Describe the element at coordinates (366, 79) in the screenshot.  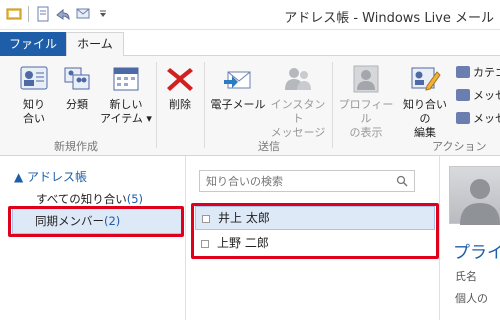
I see `profile-icon` at that location.